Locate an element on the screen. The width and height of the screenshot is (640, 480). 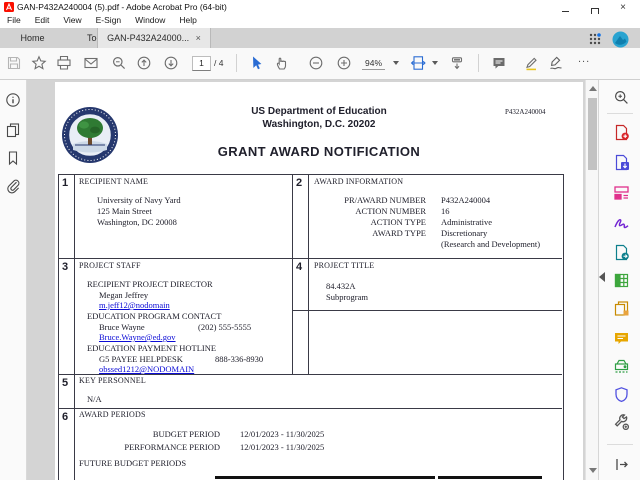
award-period-value: 12/01/2023 - 11/30/2025 is located at coordinates (282, 434).